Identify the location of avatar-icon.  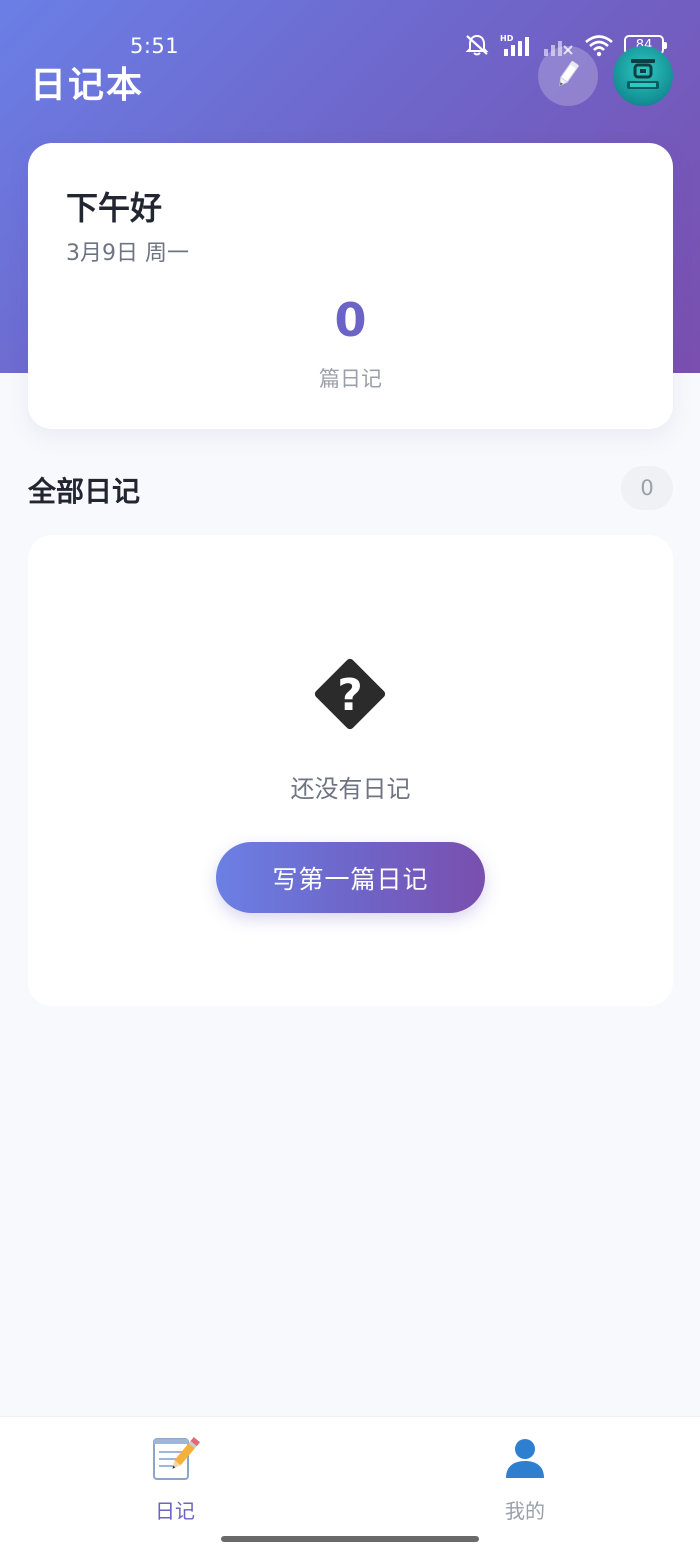
(643, 76).